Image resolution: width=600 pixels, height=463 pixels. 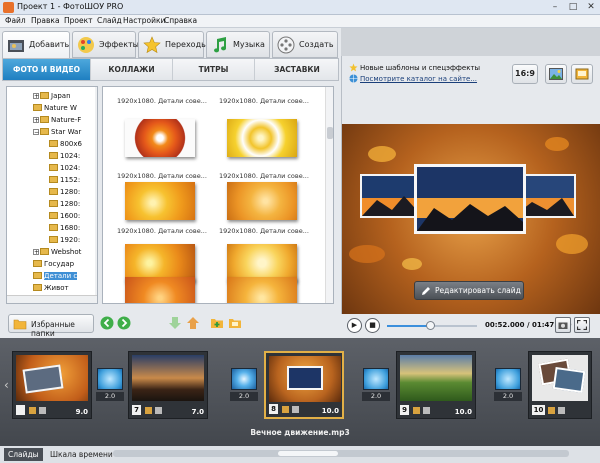 What do you see at coordinates (96, 192) in the screenshot?
I see `tree-scrollbar` at bounding box center [96, 192].